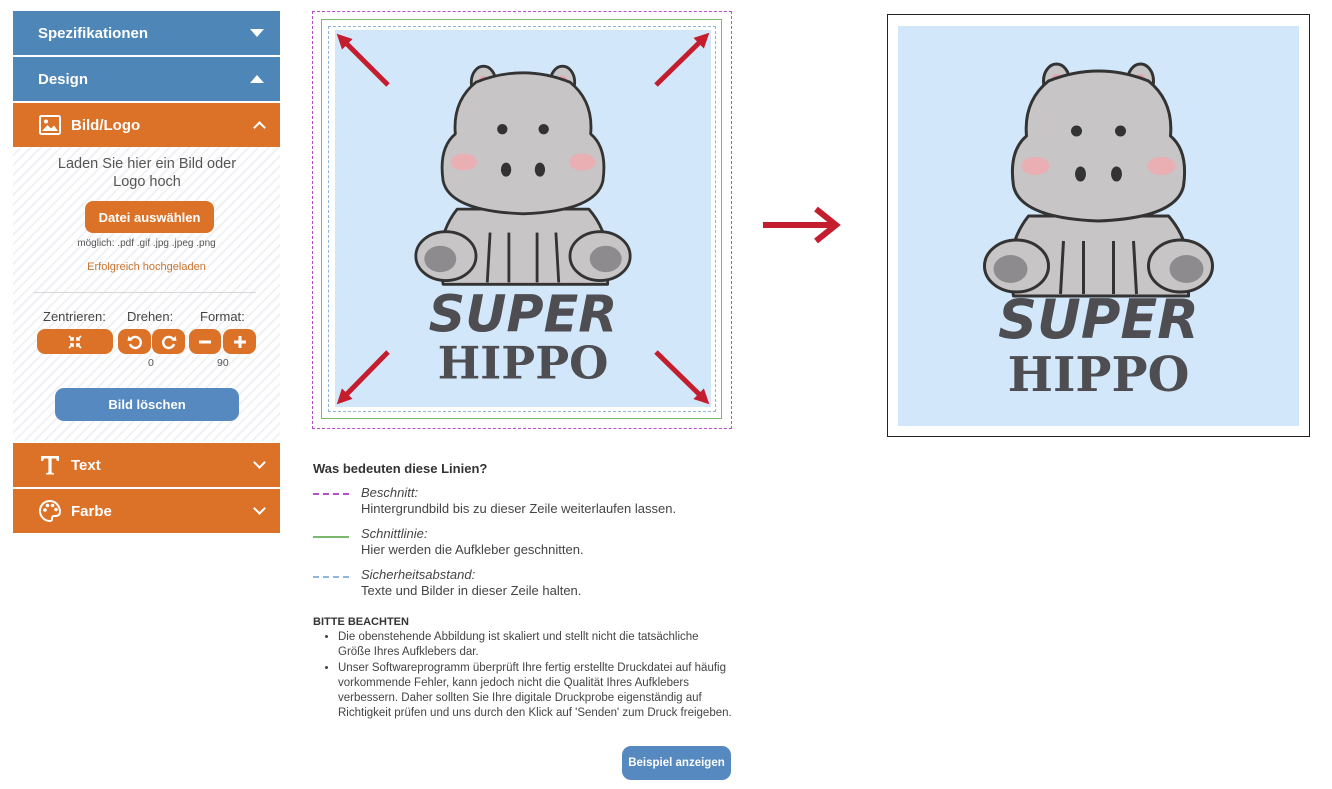 The image size is (1332, 789). I want to click on legend-item-desc: Texte und Bilder in dieser Zeile halten., so click(471, 590).